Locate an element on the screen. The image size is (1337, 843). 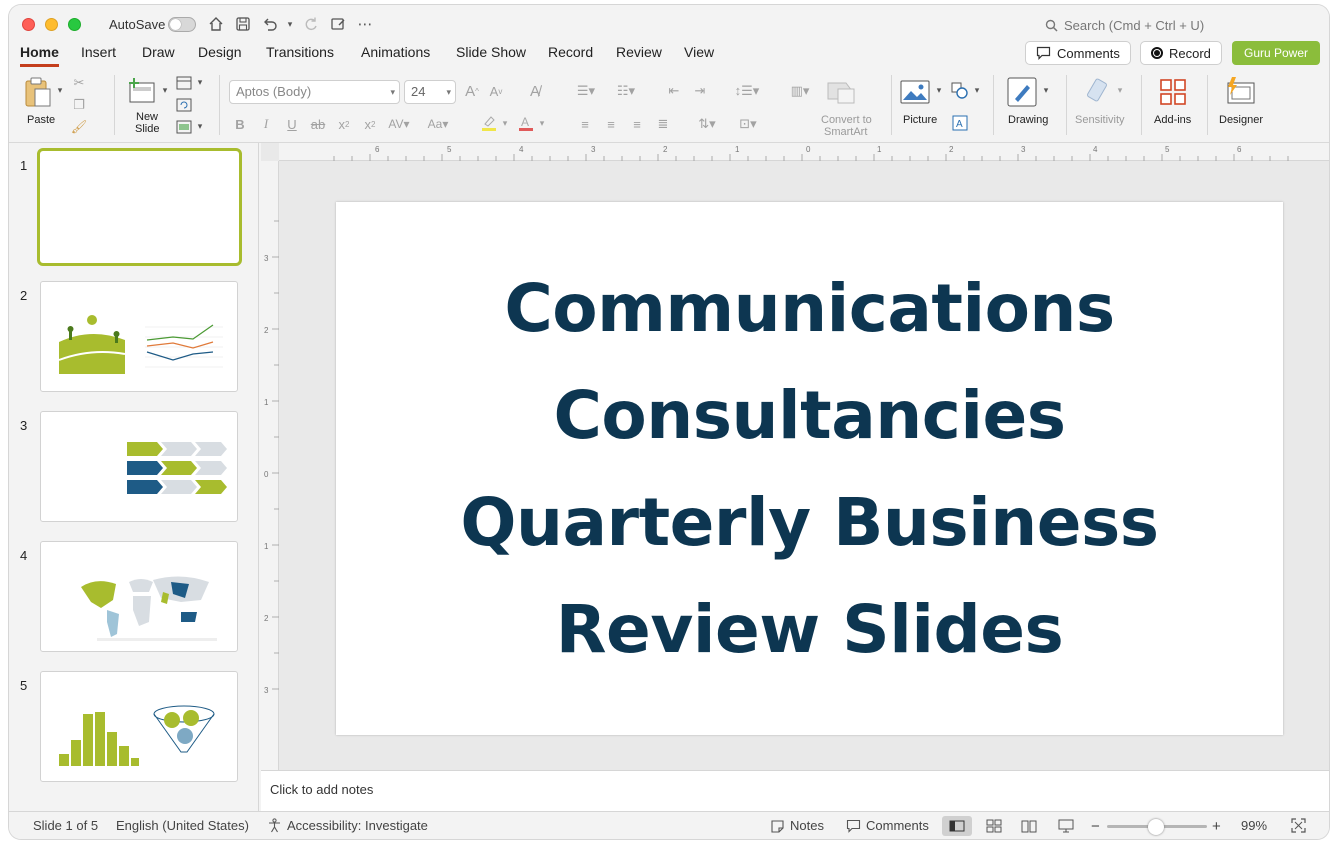
format-painter-icon: 🖌 is located at coordinates (79, 127).